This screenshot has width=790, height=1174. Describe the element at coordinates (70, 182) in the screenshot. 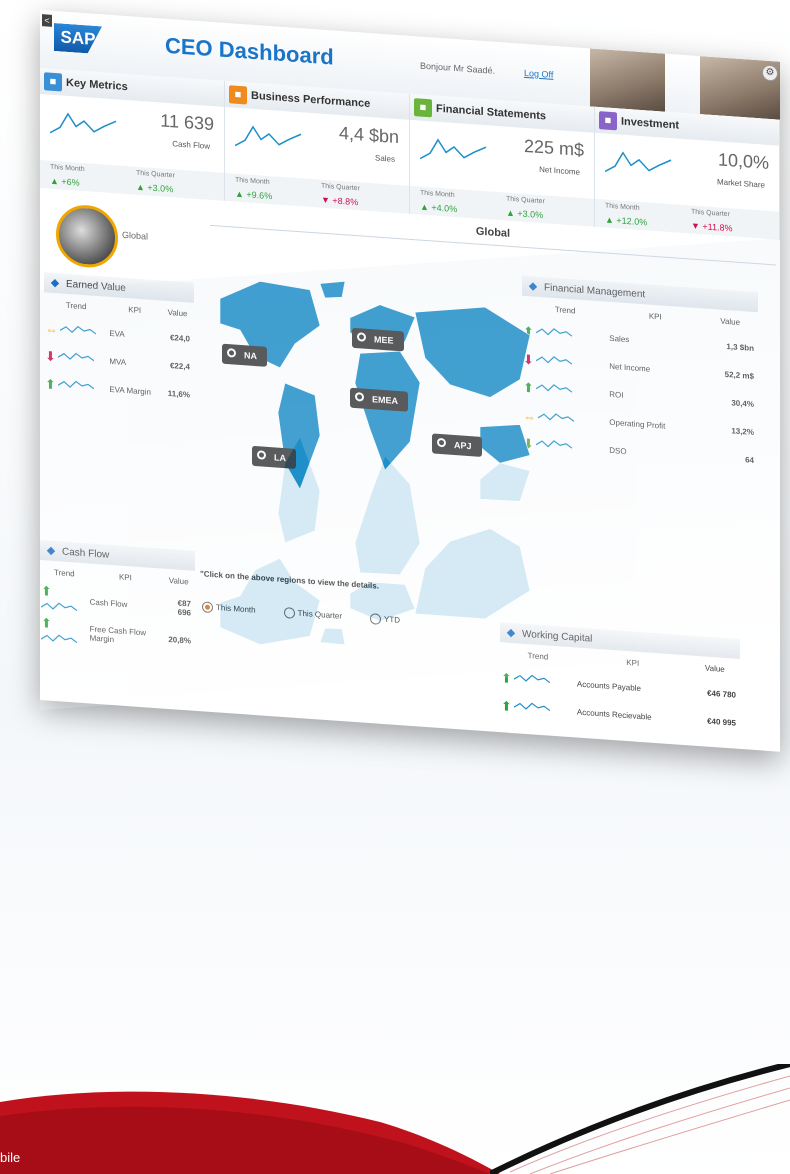

I see `month-change-value: +6%` at that location.